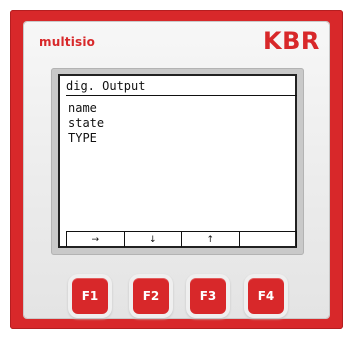 The image size is (353, 339). I want to click on softkey-down-arrow-icon: ↓, so click(152, 239).